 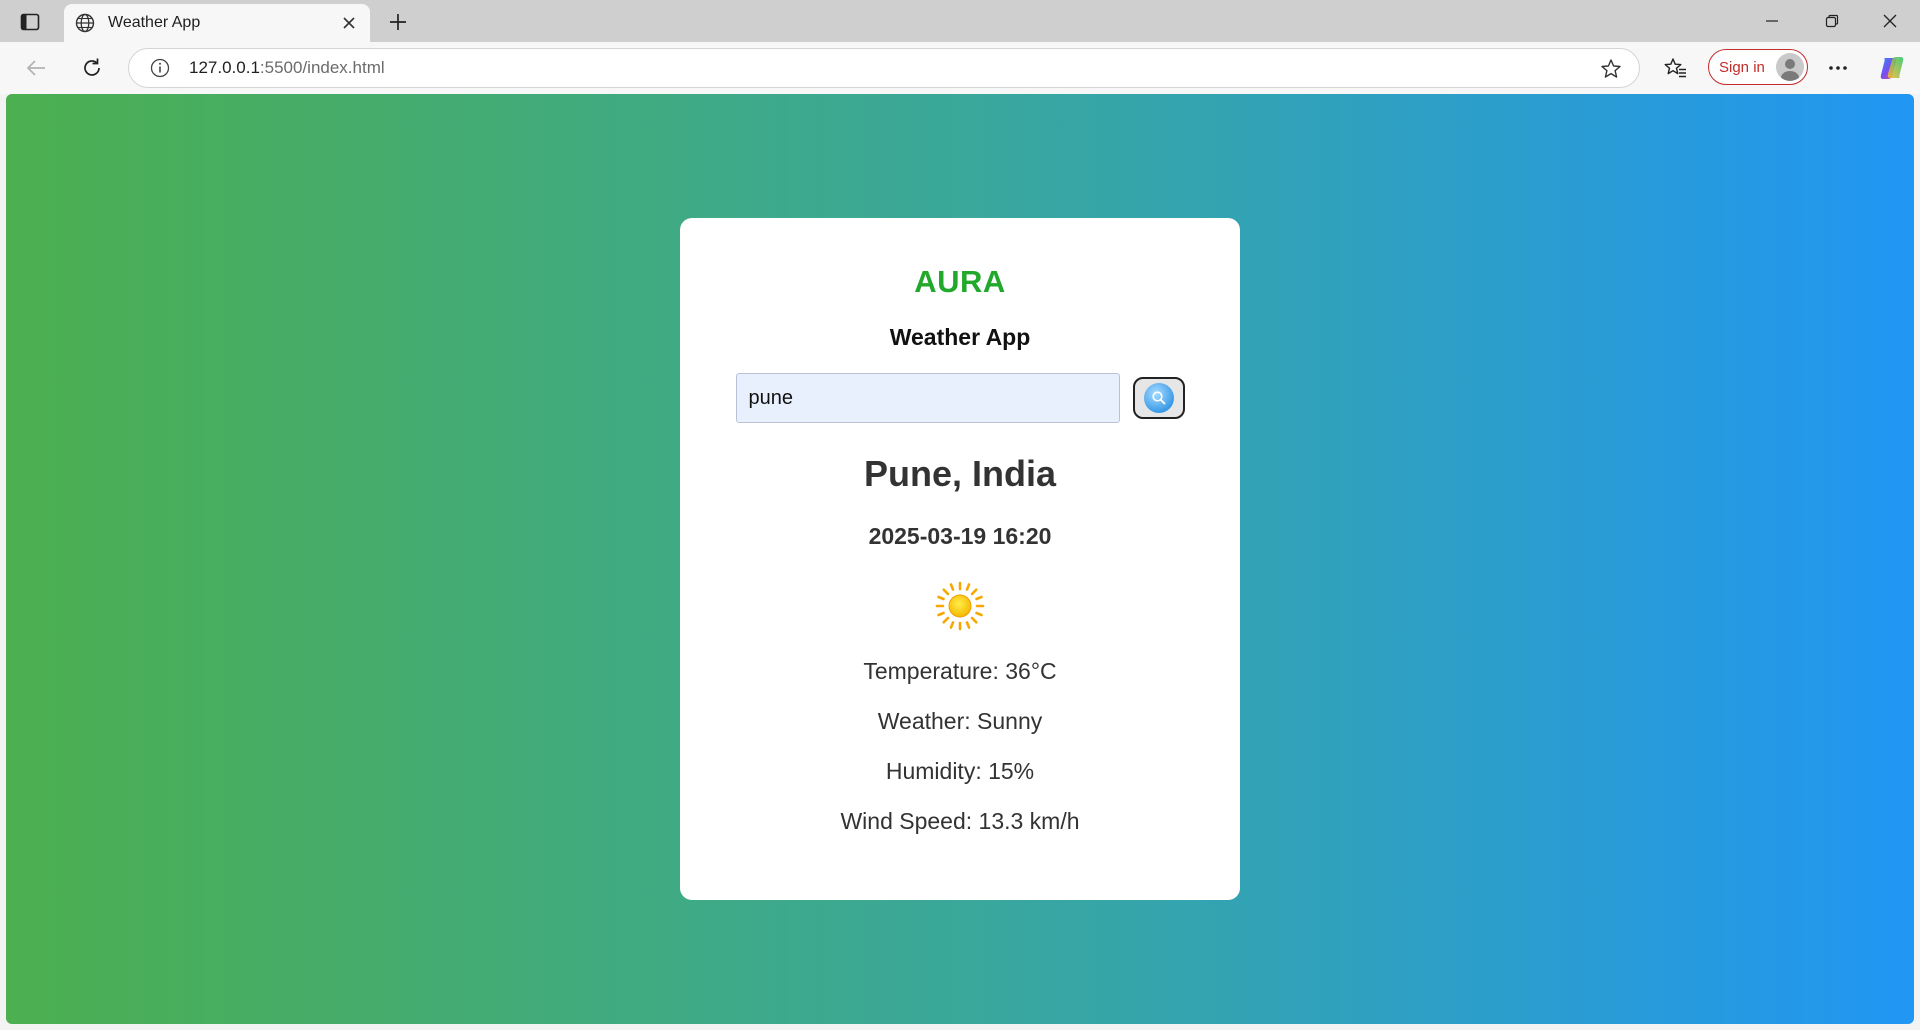 I want to click on search-icon, so click(x=1158, y=398).